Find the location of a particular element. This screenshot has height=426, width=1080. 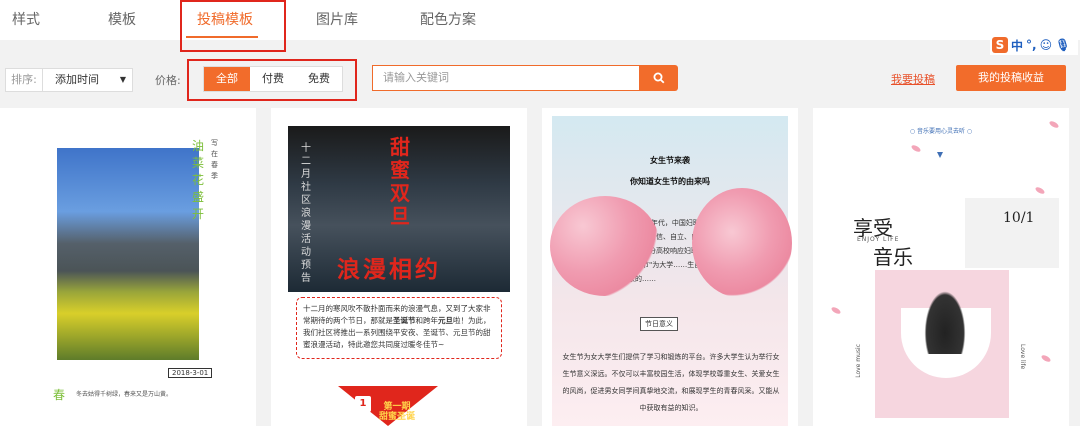

card-season: 春 is located at coordinates (59, 395).